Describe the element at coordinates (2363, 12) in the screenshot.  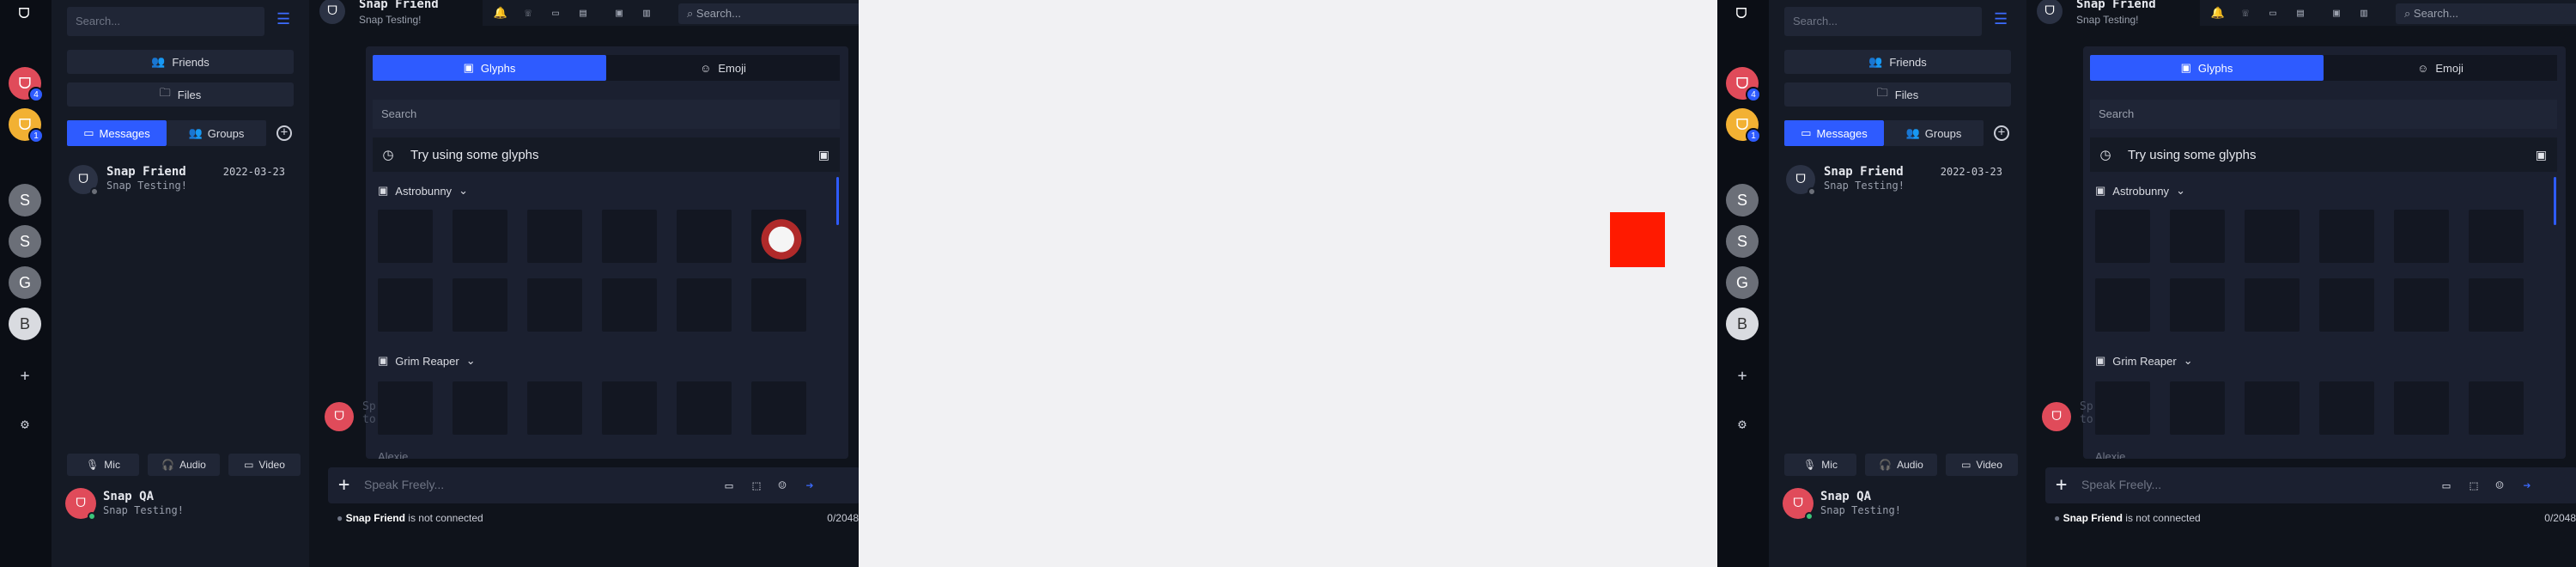
I see `wallet-icon: ▥` at that location.